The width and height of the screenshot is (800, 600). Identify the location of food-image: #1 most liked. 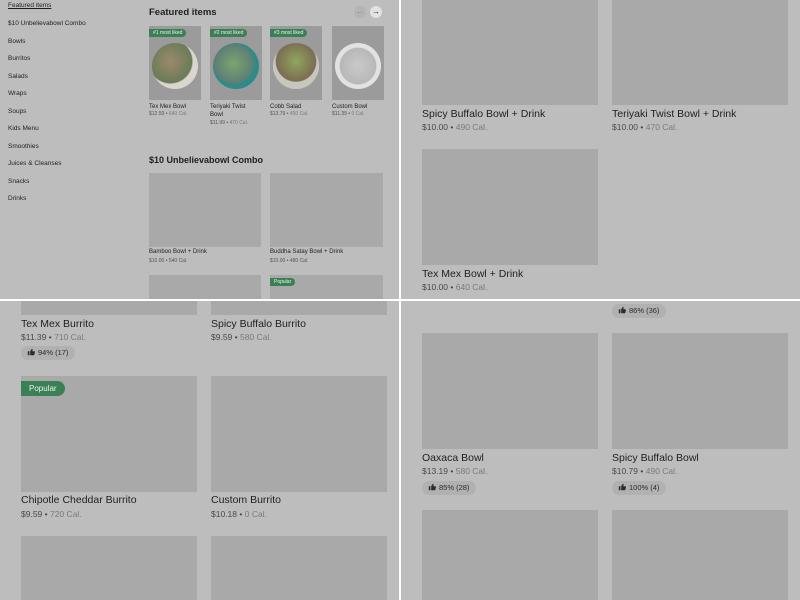
(175, 63).